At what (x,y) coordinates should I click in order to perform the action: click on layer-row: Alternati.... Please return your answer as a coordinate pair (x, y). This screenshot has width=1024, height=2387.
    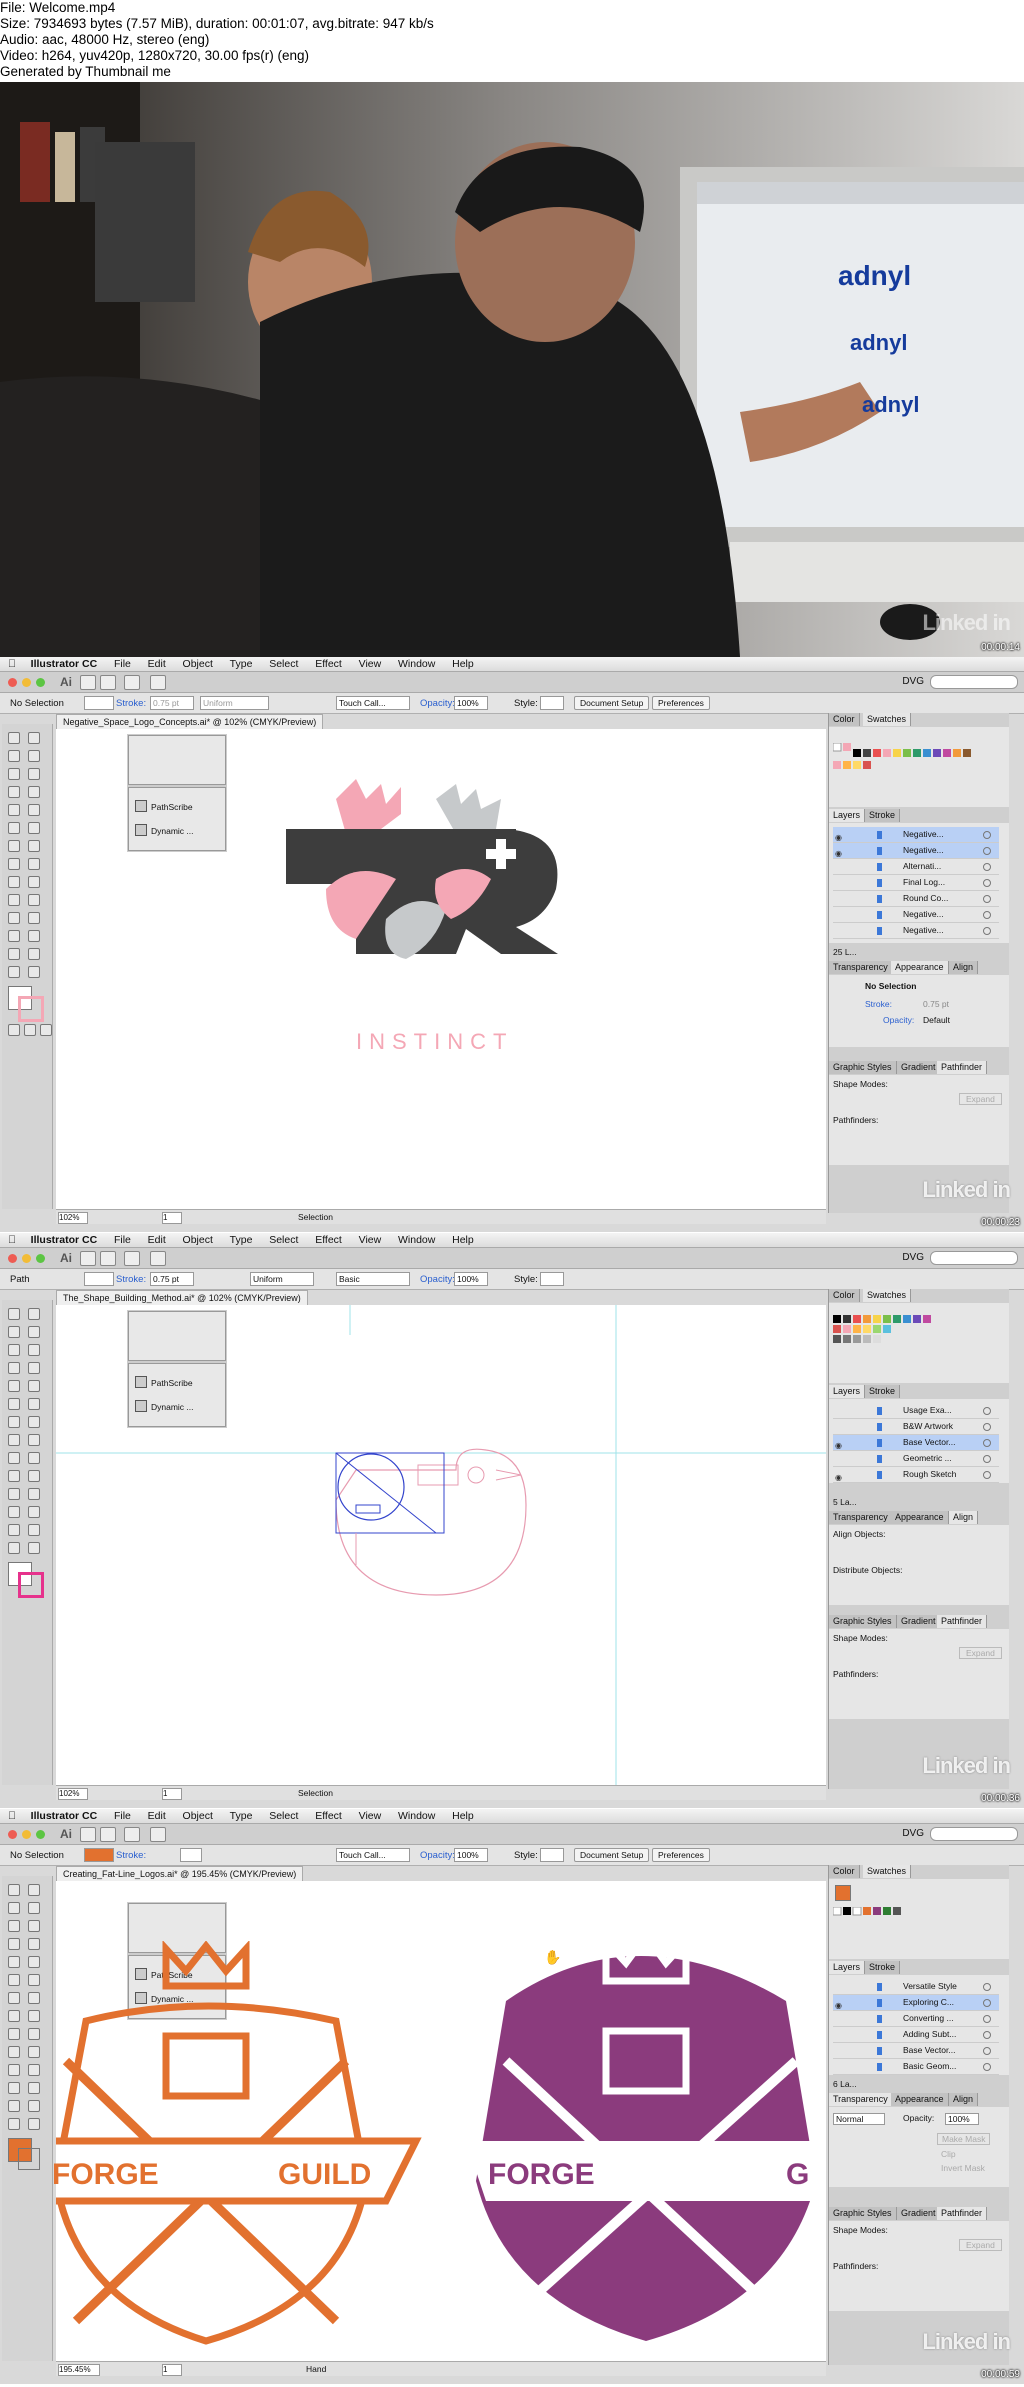
    Looking at the image, I should click on (916, 867).